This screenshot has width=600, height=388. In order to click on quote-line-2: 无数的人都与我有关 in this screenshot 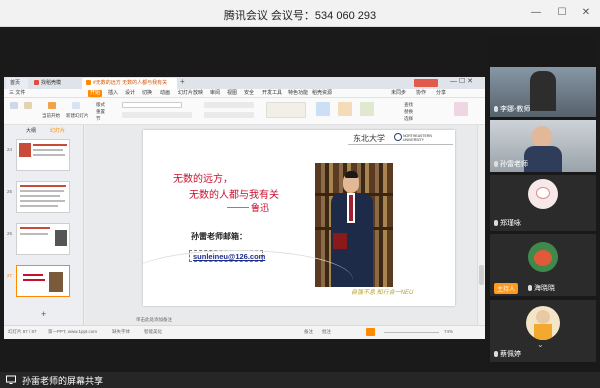, I will do `click(234, 195)`.